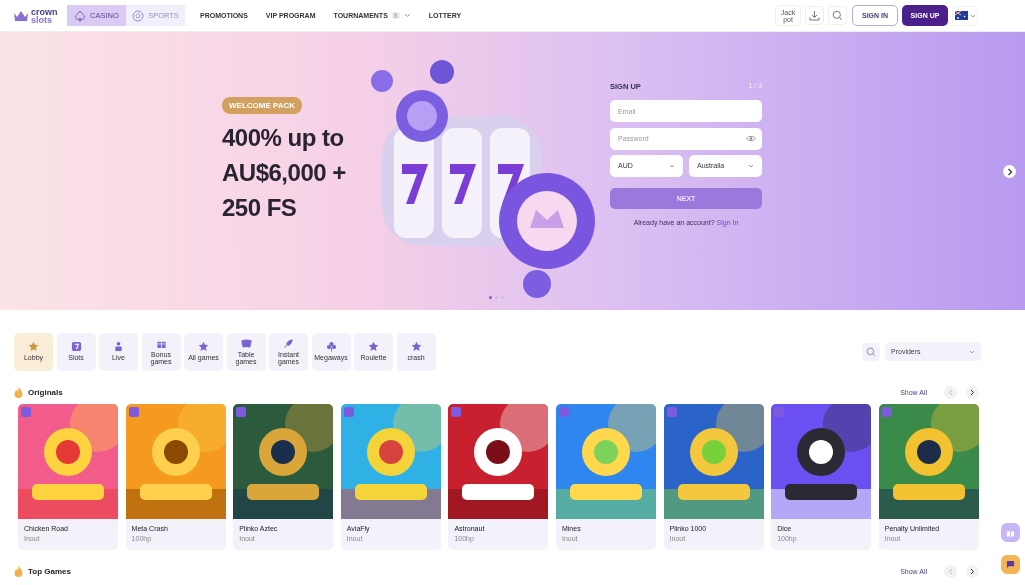 The image size is (1025, 585). I want to click on download-button, so click(814, 15).